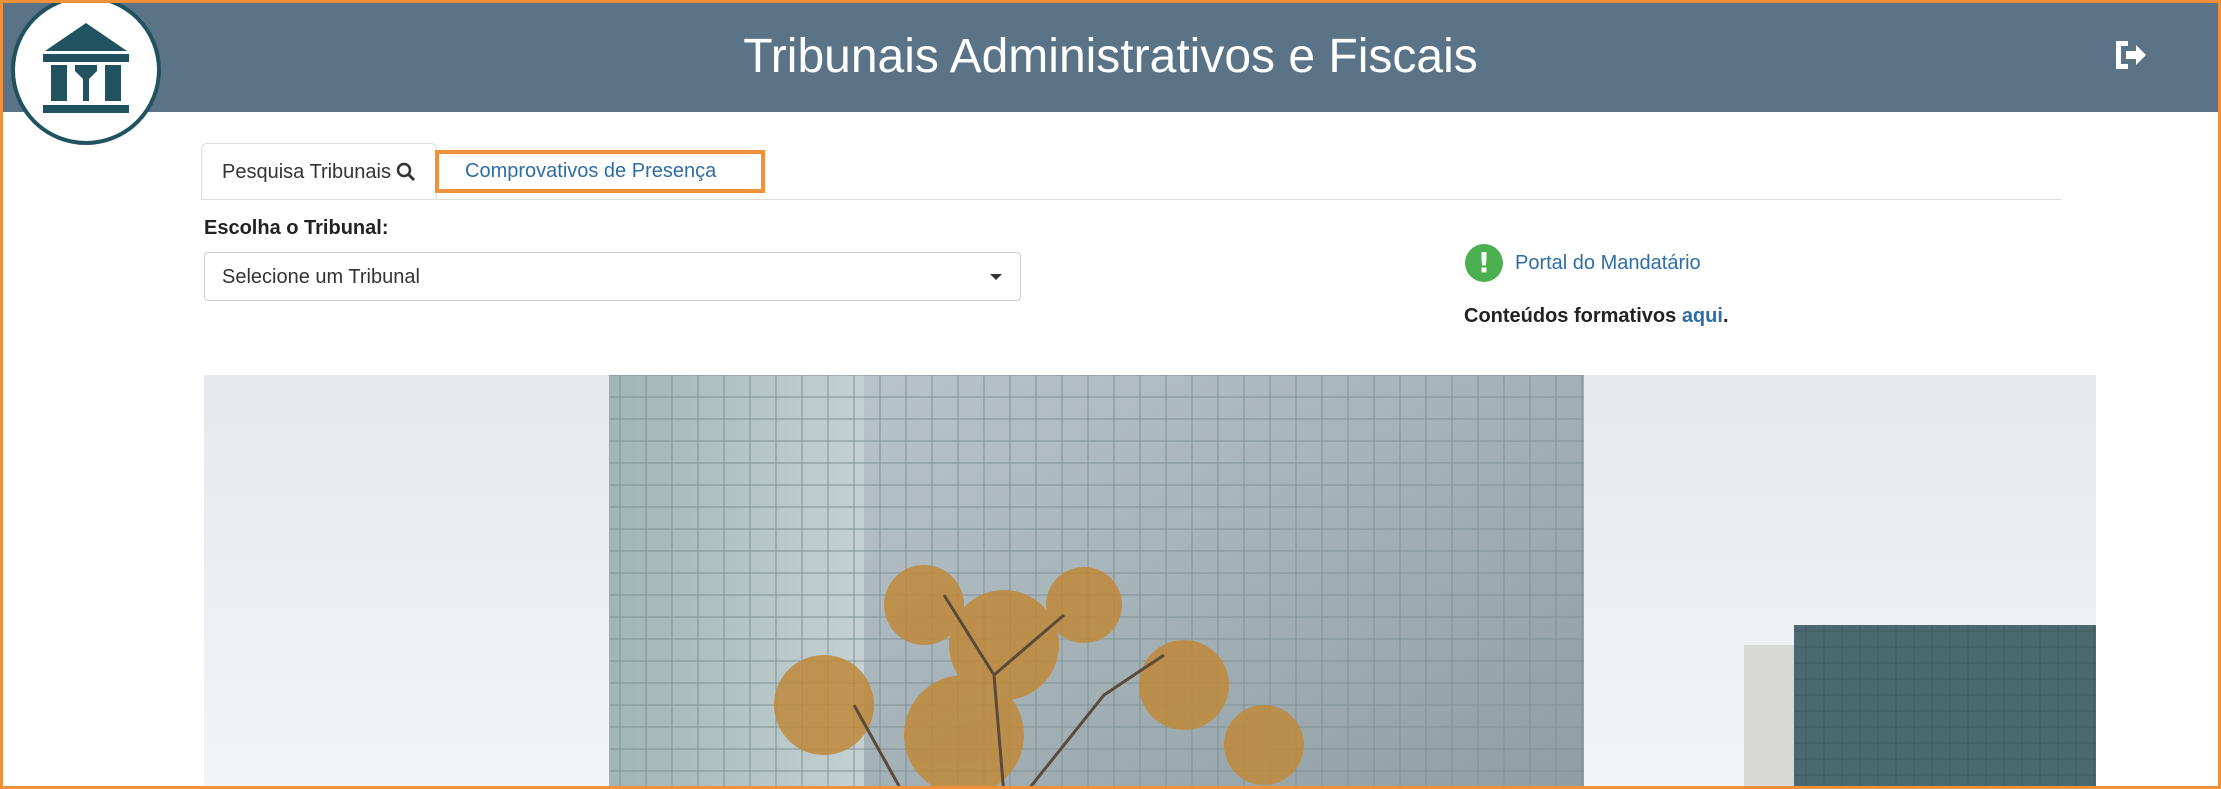  What do you see at coordinates (406, 172) in the screenshot?
I see `search-icon` at bounding box center [406, 172].